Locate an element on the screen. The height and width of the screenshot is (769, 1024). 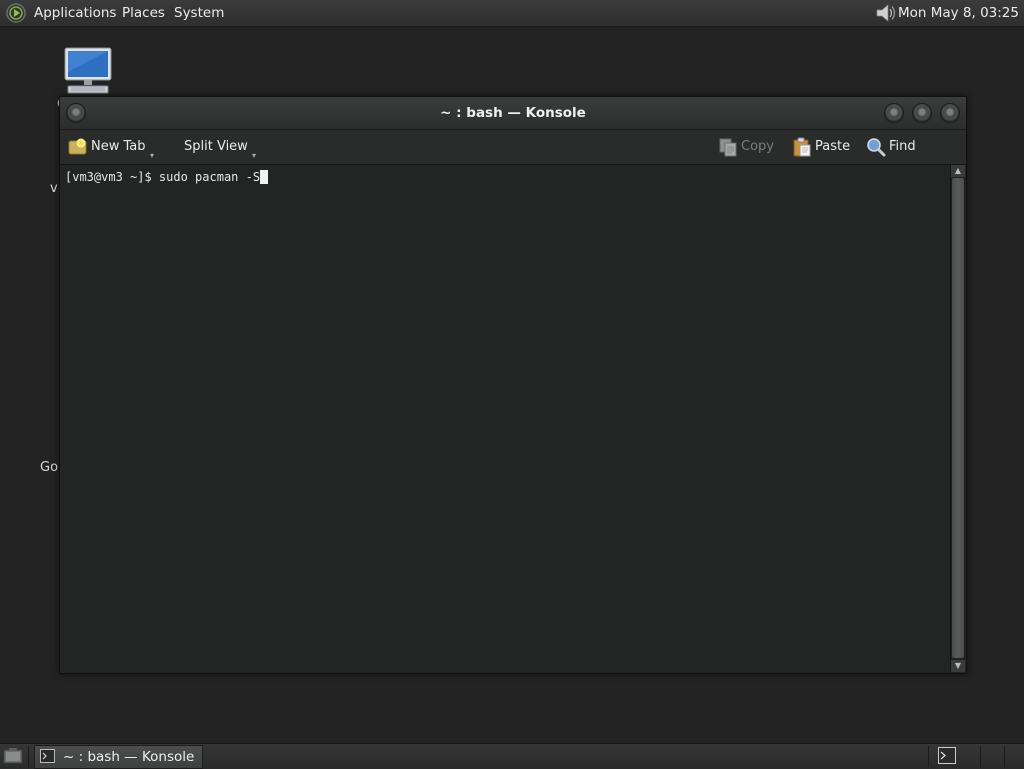
find-button: Find is located at coordinates (896, 147).